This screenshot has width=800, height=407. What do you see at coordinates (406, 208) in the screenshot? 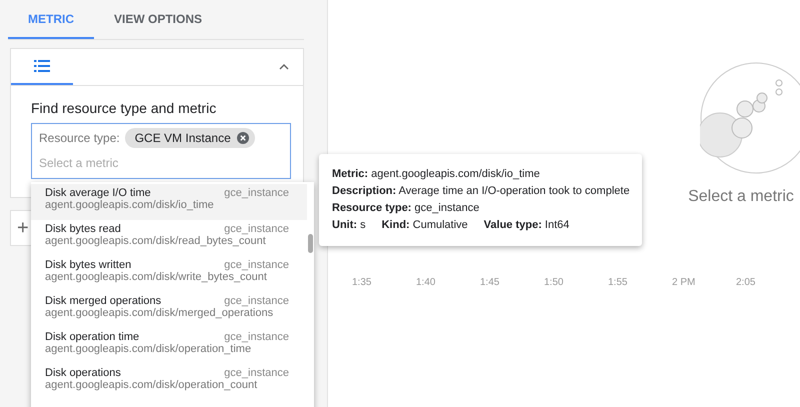
I see `tooltip-line: Resource type: gce_instance` at bounding box center [406, 208].